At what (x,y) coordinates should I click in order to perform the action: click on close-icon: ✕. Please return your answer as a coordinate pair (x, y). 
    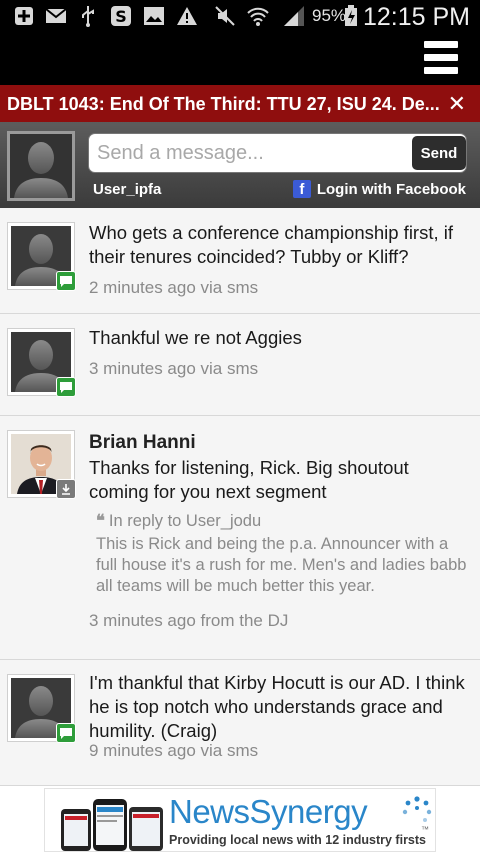
    Looking at the image, I should click on (457, 104).